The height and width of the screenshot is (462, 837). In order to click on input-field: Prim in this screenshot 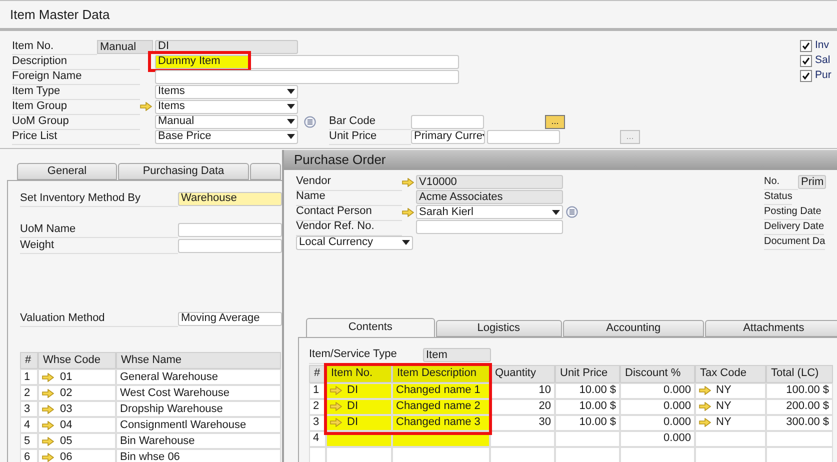, I will do `click(812, 182)`.